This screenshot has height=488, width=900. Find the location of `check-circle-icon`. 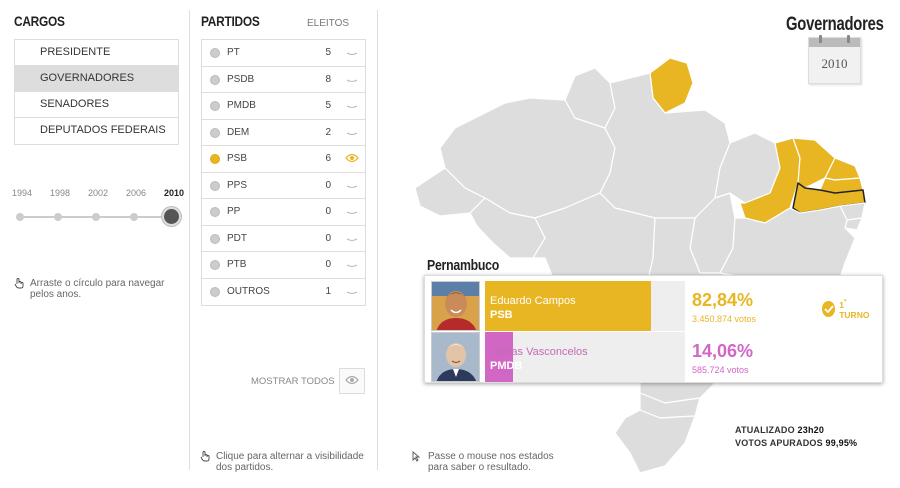

check-circle-icon is located at coordinates (829, 308).